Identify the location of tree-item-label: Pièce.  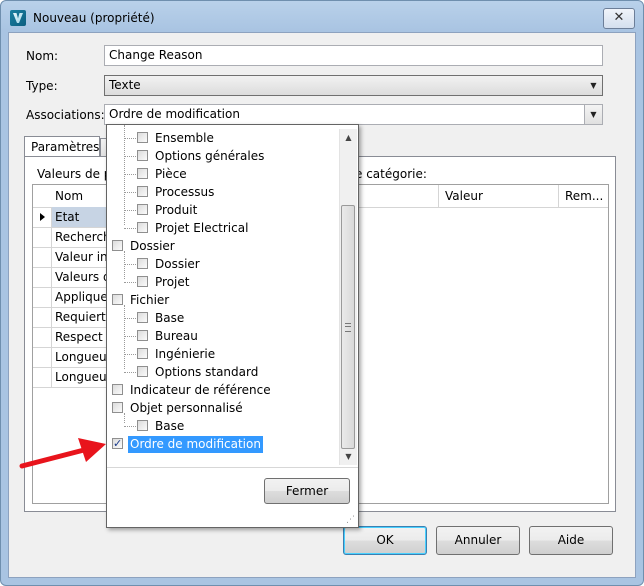
(171, 174).